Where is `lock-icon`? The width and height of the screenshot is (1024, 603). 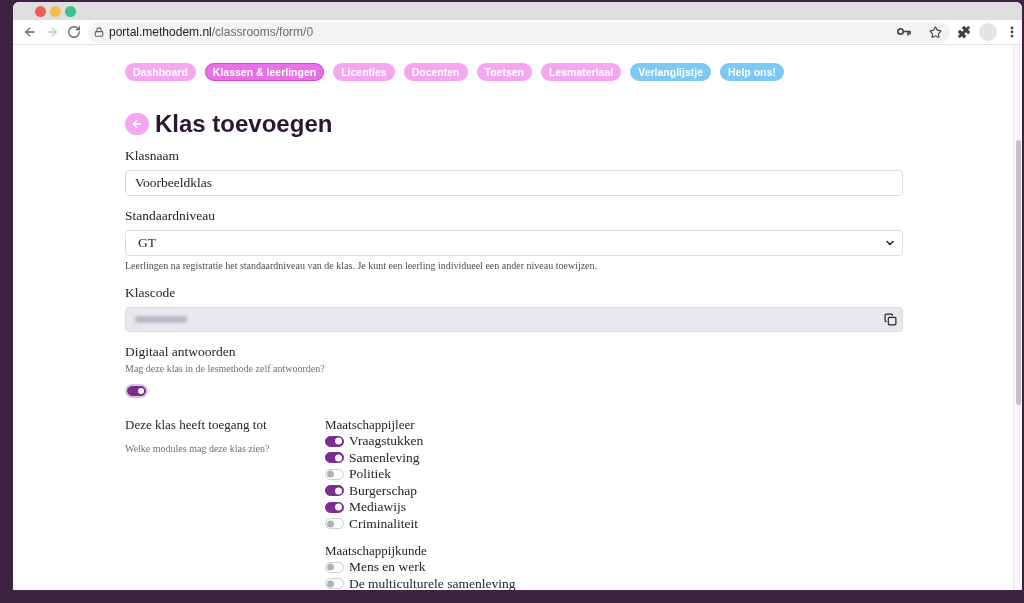 lock-icon is located at coordinates (99, 32).